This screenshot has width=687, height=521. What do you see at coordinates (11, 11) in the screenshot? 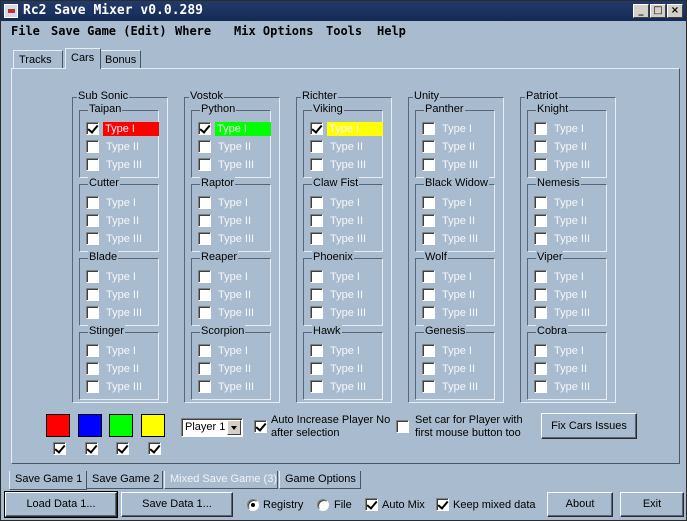
I see `app-icon` at bounding box center [11, 11].